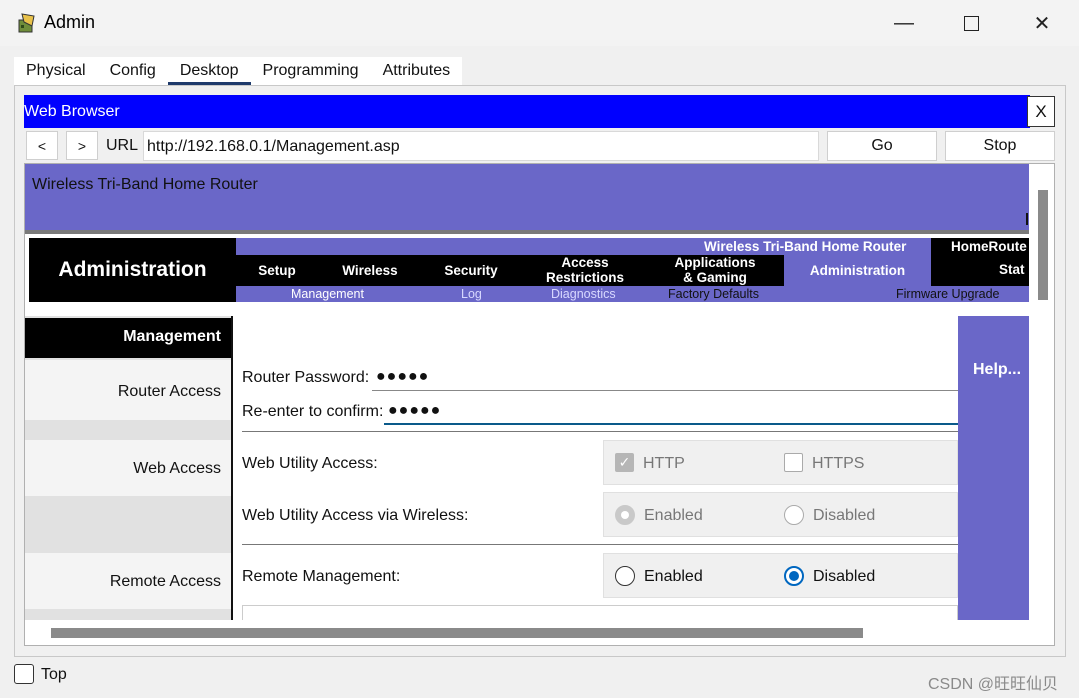 This screenshot has height=698, width=1079. I want to click on stop-button: Stop, so click(1000, 146).